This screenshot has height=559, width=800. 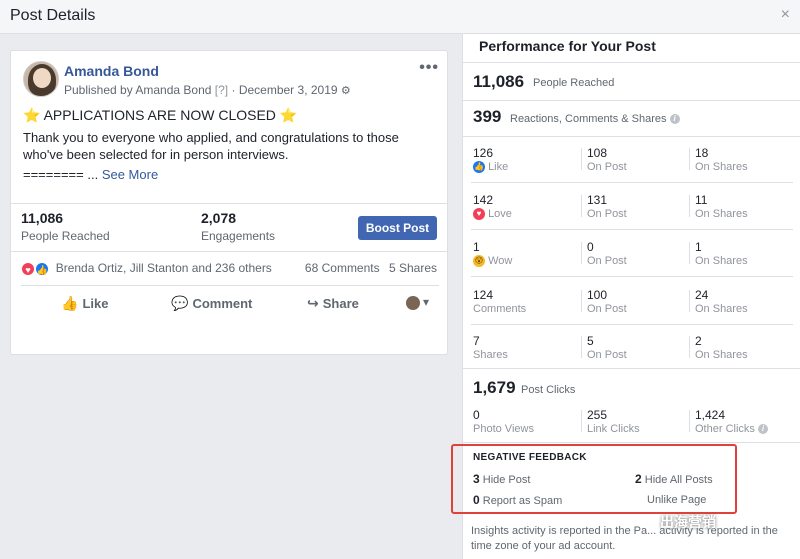 I want to click on wow-icon: 😮, so click(x=479, y=261).